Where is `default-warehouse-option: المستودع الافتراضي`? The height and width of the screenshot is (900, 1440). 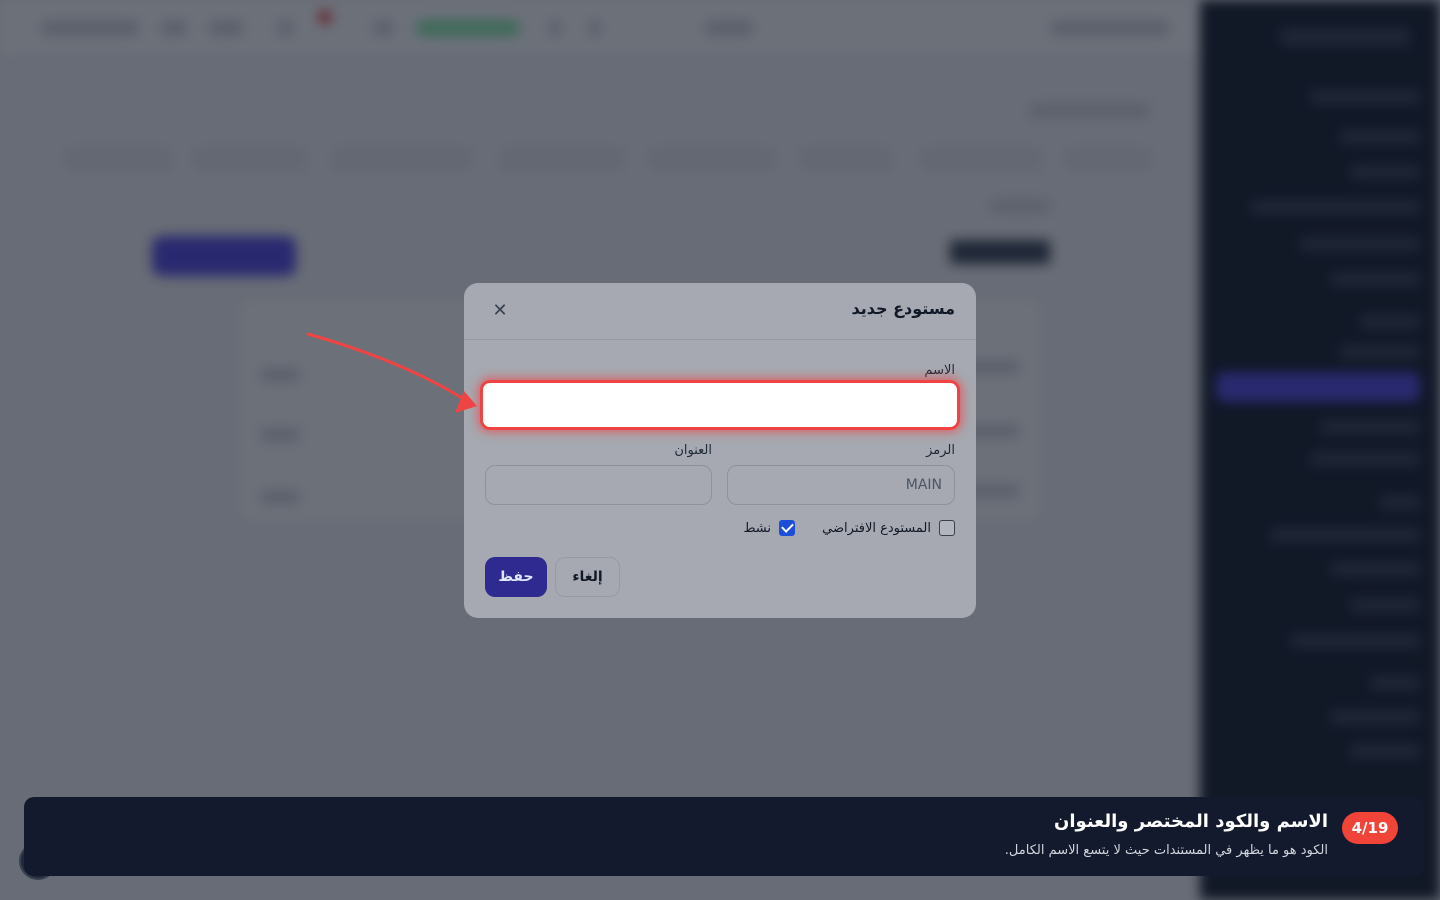
default-warehouse-option: المستودع الافتراضي is located at coordinates (888, 528).